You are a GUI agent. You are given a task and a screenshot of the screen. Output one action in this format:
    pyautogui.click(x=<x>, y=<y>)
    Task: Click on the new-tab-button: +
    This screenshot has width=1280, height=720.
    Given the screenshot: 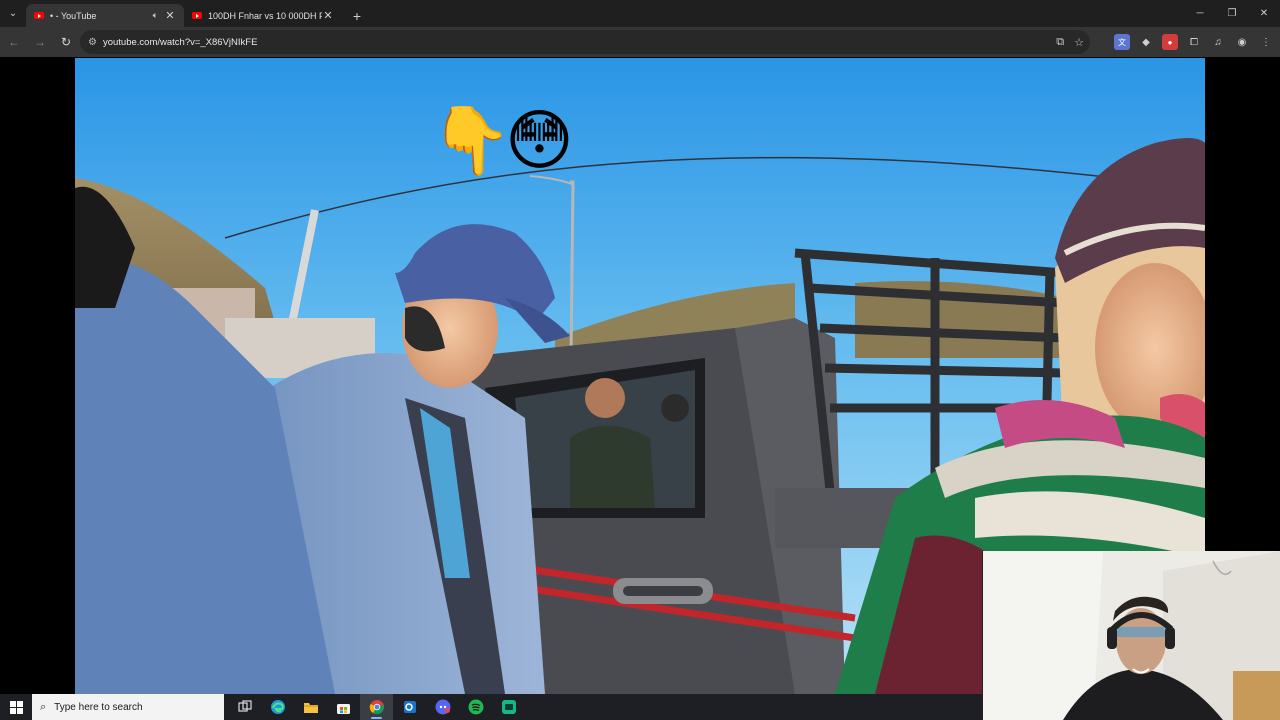 What is the action you would take?
    pyautogui.click(x=357, y=15)
    